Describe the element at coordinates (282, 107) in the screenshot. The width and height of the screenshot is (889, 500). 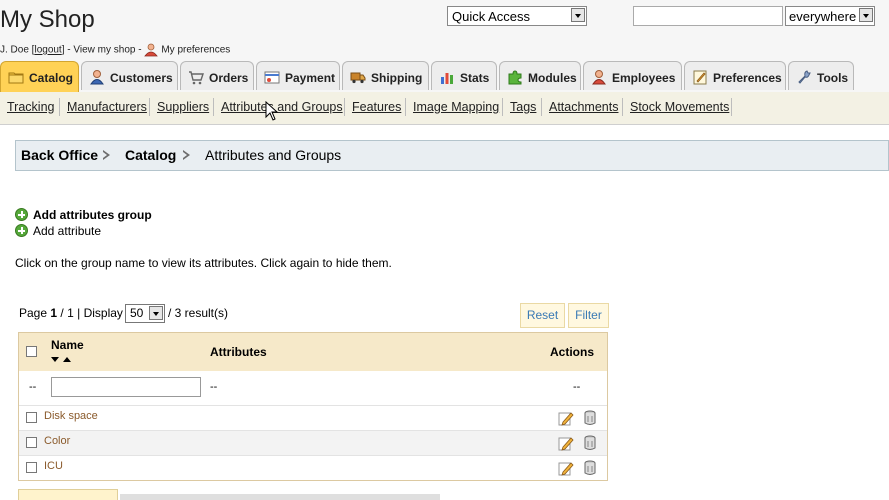
I see `subnav-attributes-and-groups: Attributes and Groups` at that location.